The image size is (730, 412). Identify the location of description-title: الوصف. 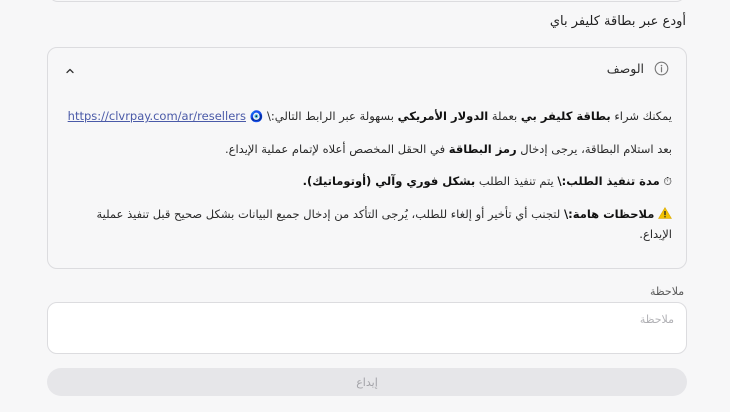
(625, 68).